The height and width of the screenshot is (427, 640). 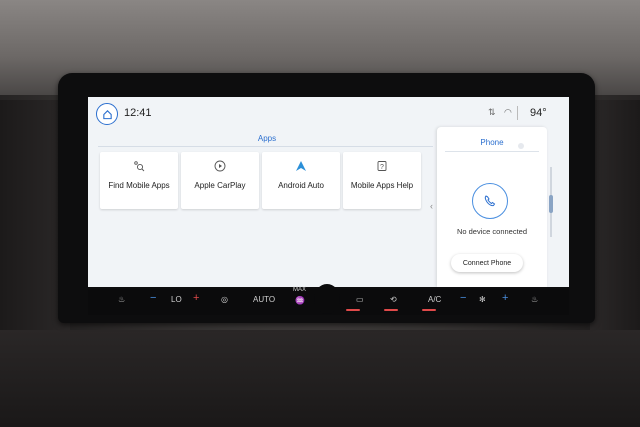 What do you see at coordinates (265, 146) in the screenshot?
I see `apps-divider` at bounding box center [265, 146].